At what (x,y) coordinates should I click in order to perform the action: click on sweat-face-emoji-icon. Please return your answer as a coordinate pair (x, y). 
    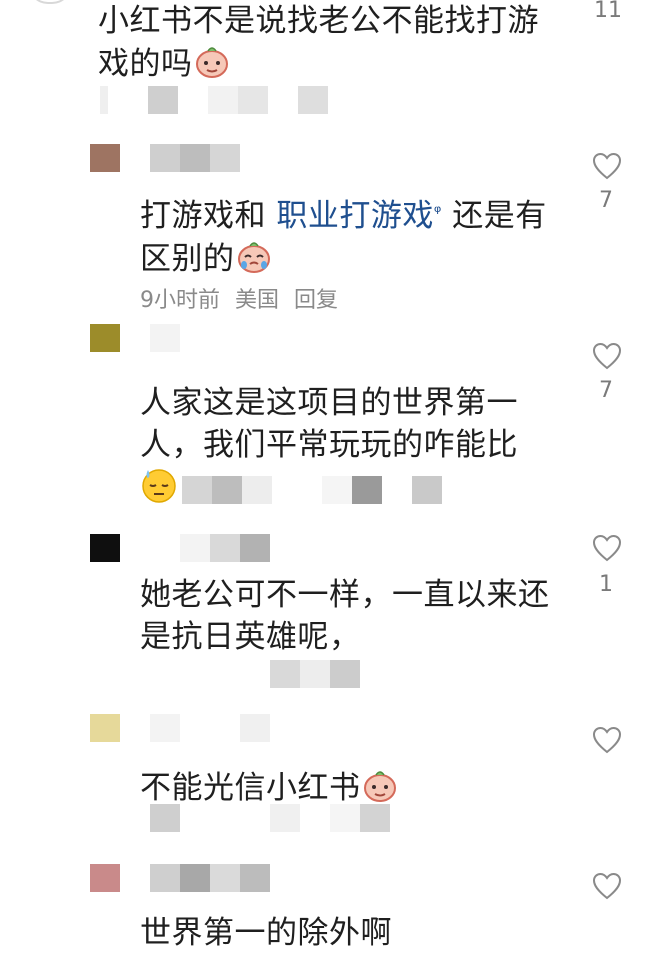
    Looking at the image, I should click on (159, 485).